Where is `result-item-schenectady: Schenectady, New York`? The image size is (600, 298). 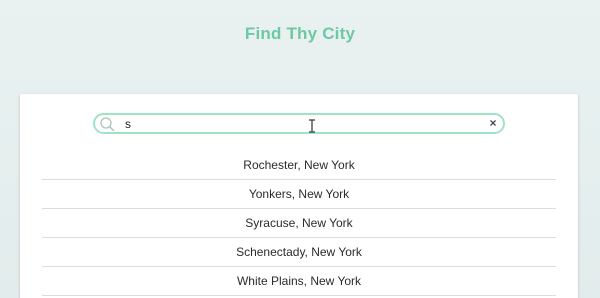
result-item-schenectady: Schenectady, New York is located at coordinates (299, 252).